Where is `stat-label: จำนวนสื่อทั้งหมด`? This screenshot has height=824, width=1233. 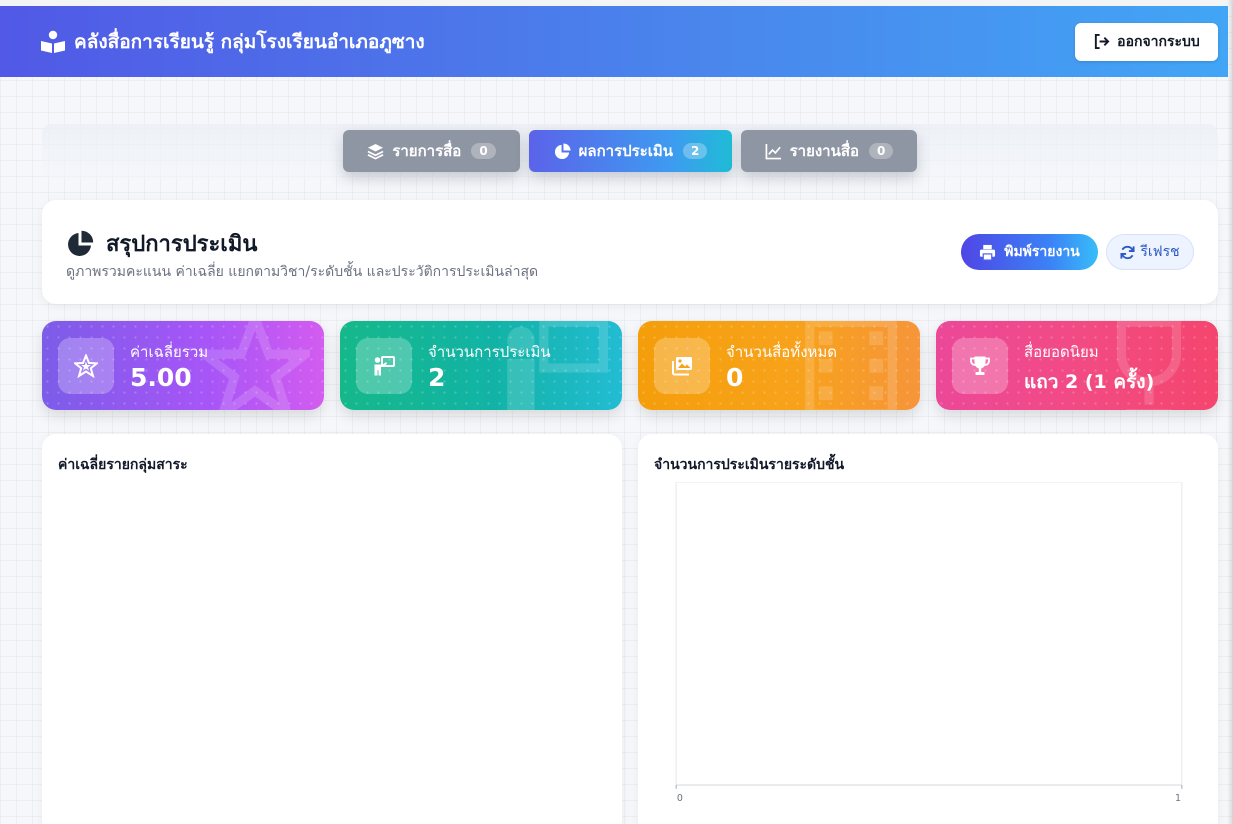 stat-label: จำนวนสื่อทั้งหมด is located at coordinates (782, 352).